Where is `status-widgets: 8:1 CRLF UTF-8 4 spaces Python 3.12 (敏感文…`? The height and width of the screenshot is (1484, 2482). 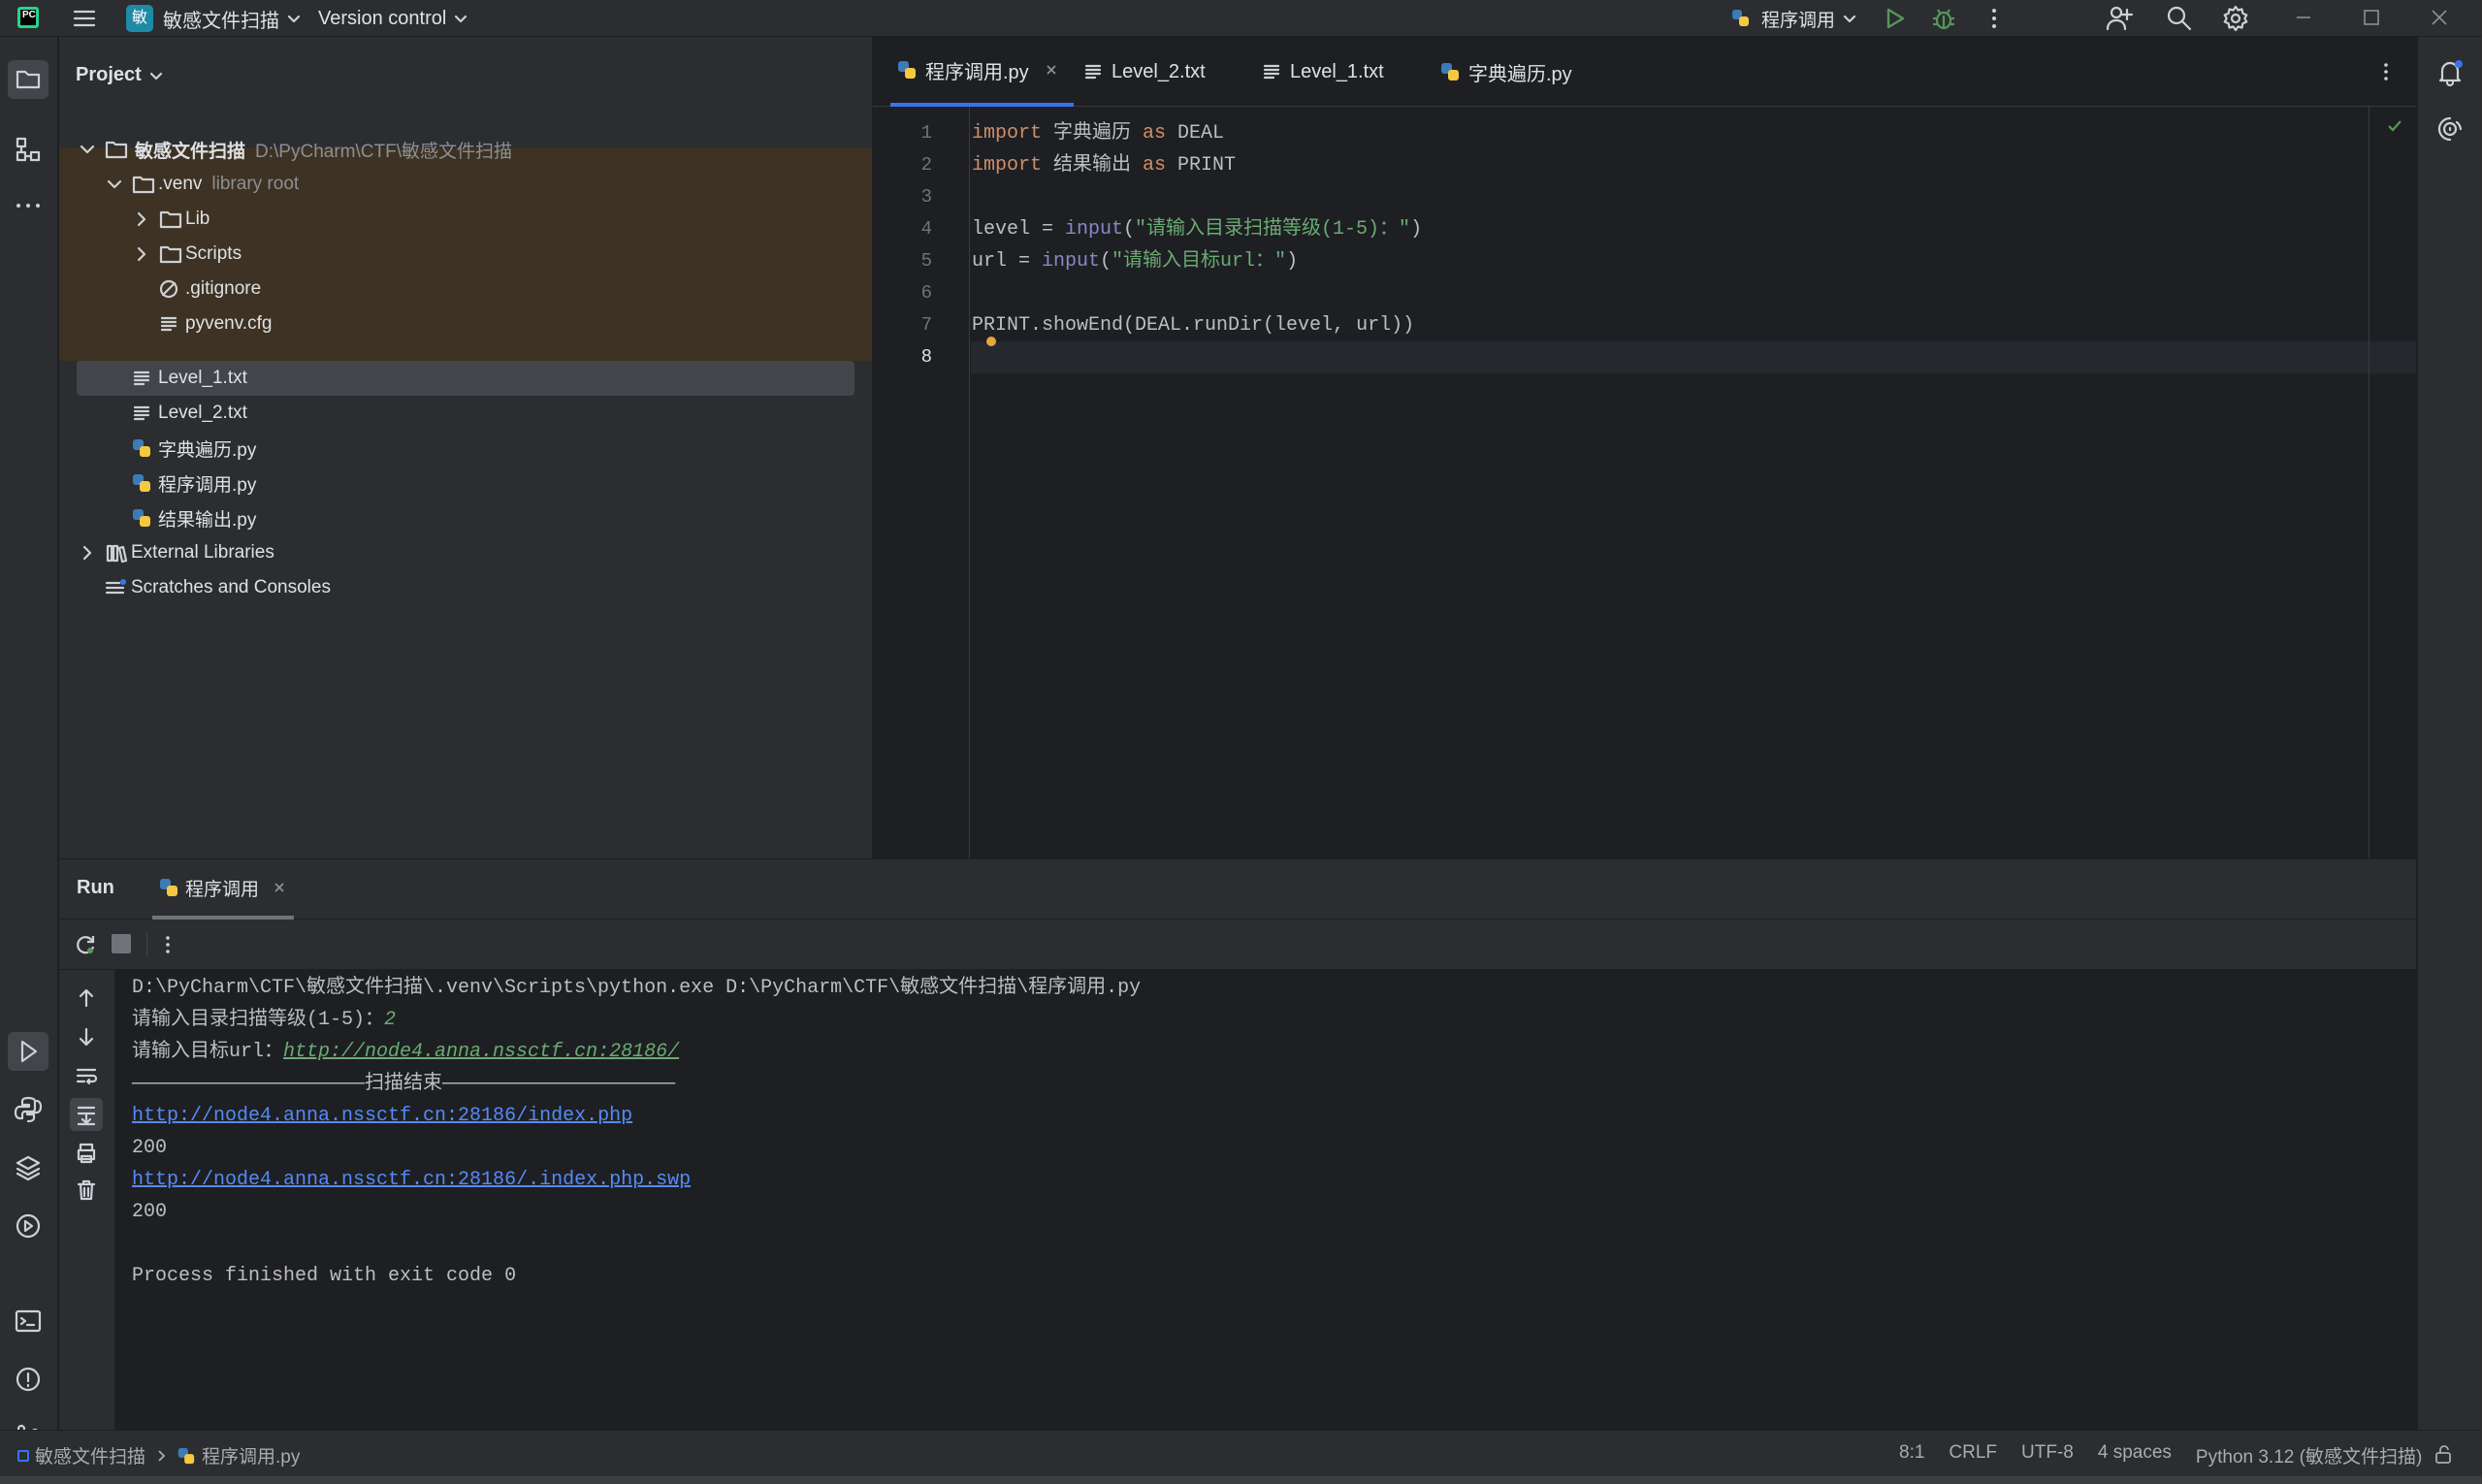 status-widgets: 8:1 CRLF UTF-8 4 spaces Python 3.12 (敏感文… is located at coordinates (2160, 1455).